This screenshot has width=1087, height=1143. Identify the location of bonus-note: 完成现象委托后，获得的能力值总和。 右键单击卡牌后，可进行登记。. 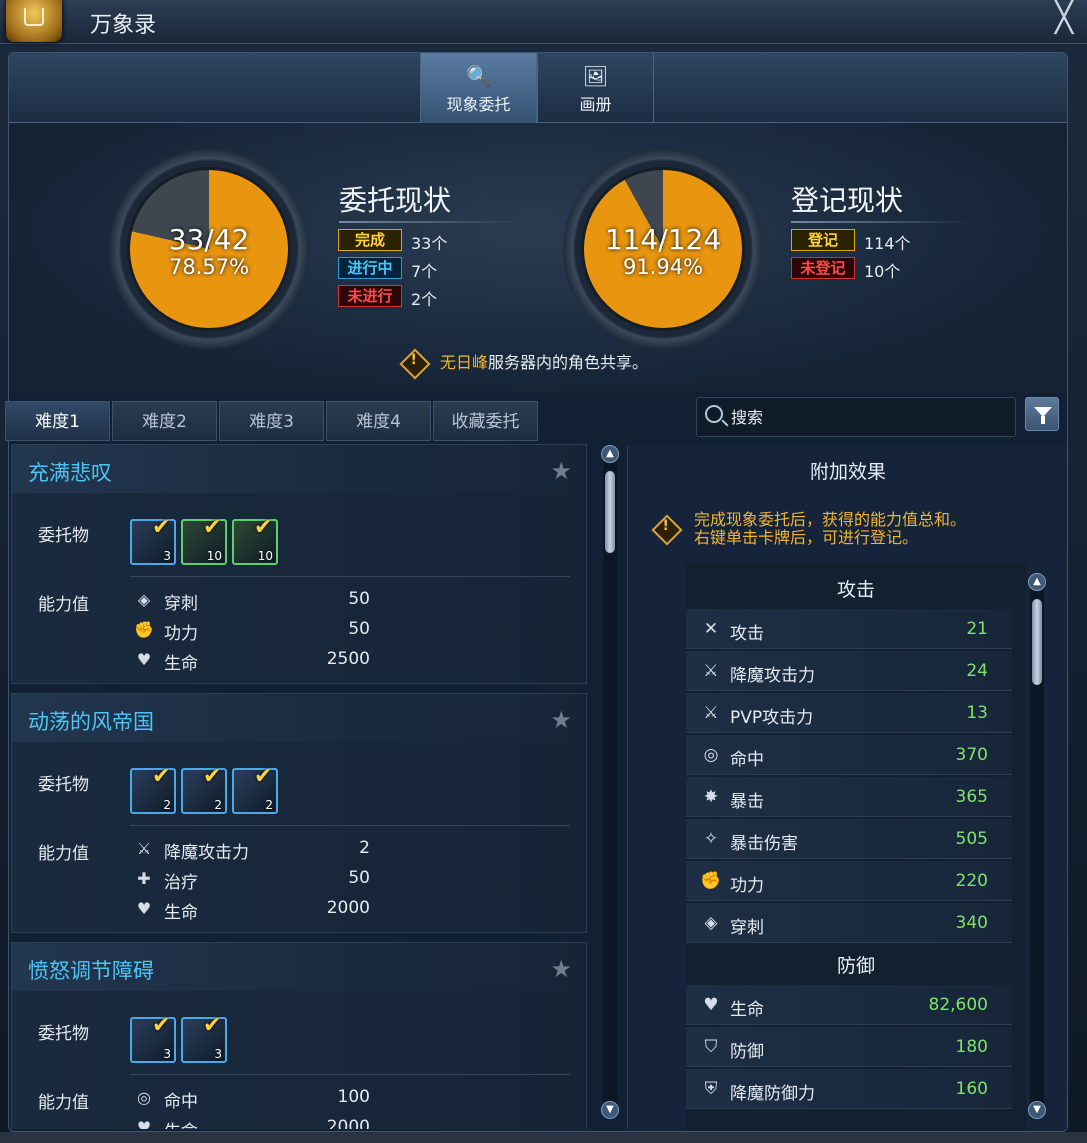
(830, 529).